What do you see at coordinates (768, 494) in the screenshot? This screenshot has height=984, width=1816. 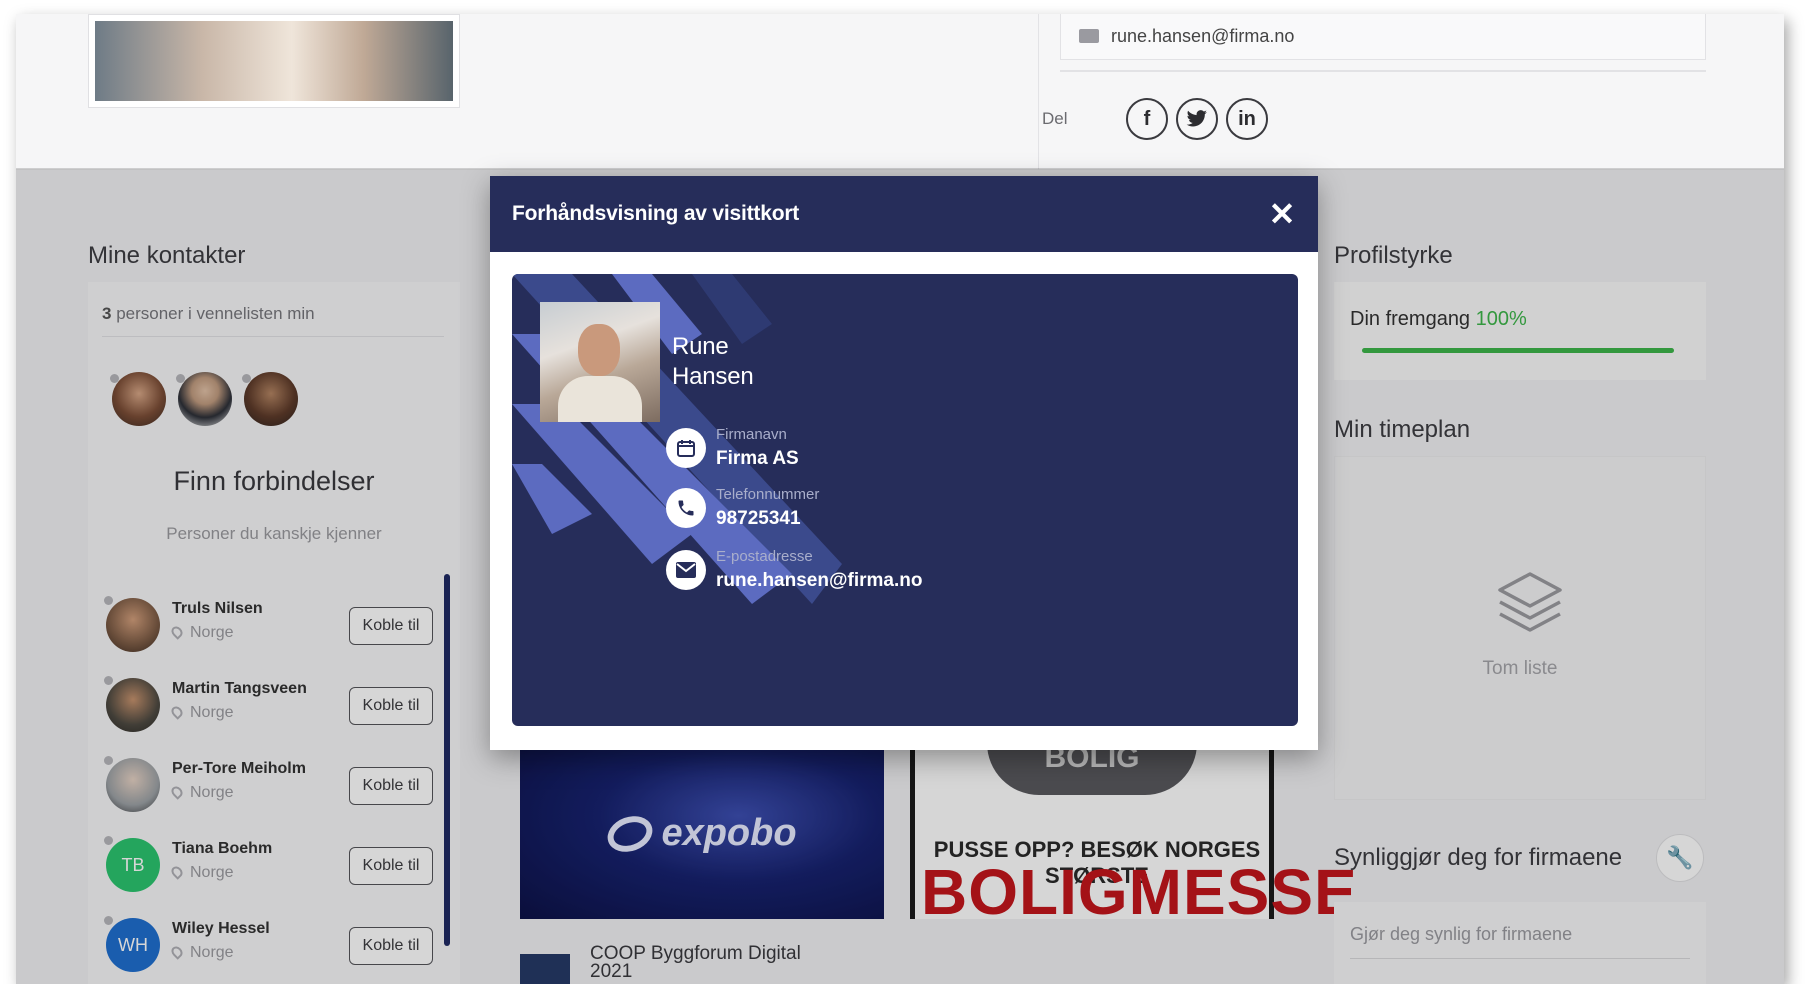 I see `phone-label: Telefonnummer` at bounding box center [768, 494].